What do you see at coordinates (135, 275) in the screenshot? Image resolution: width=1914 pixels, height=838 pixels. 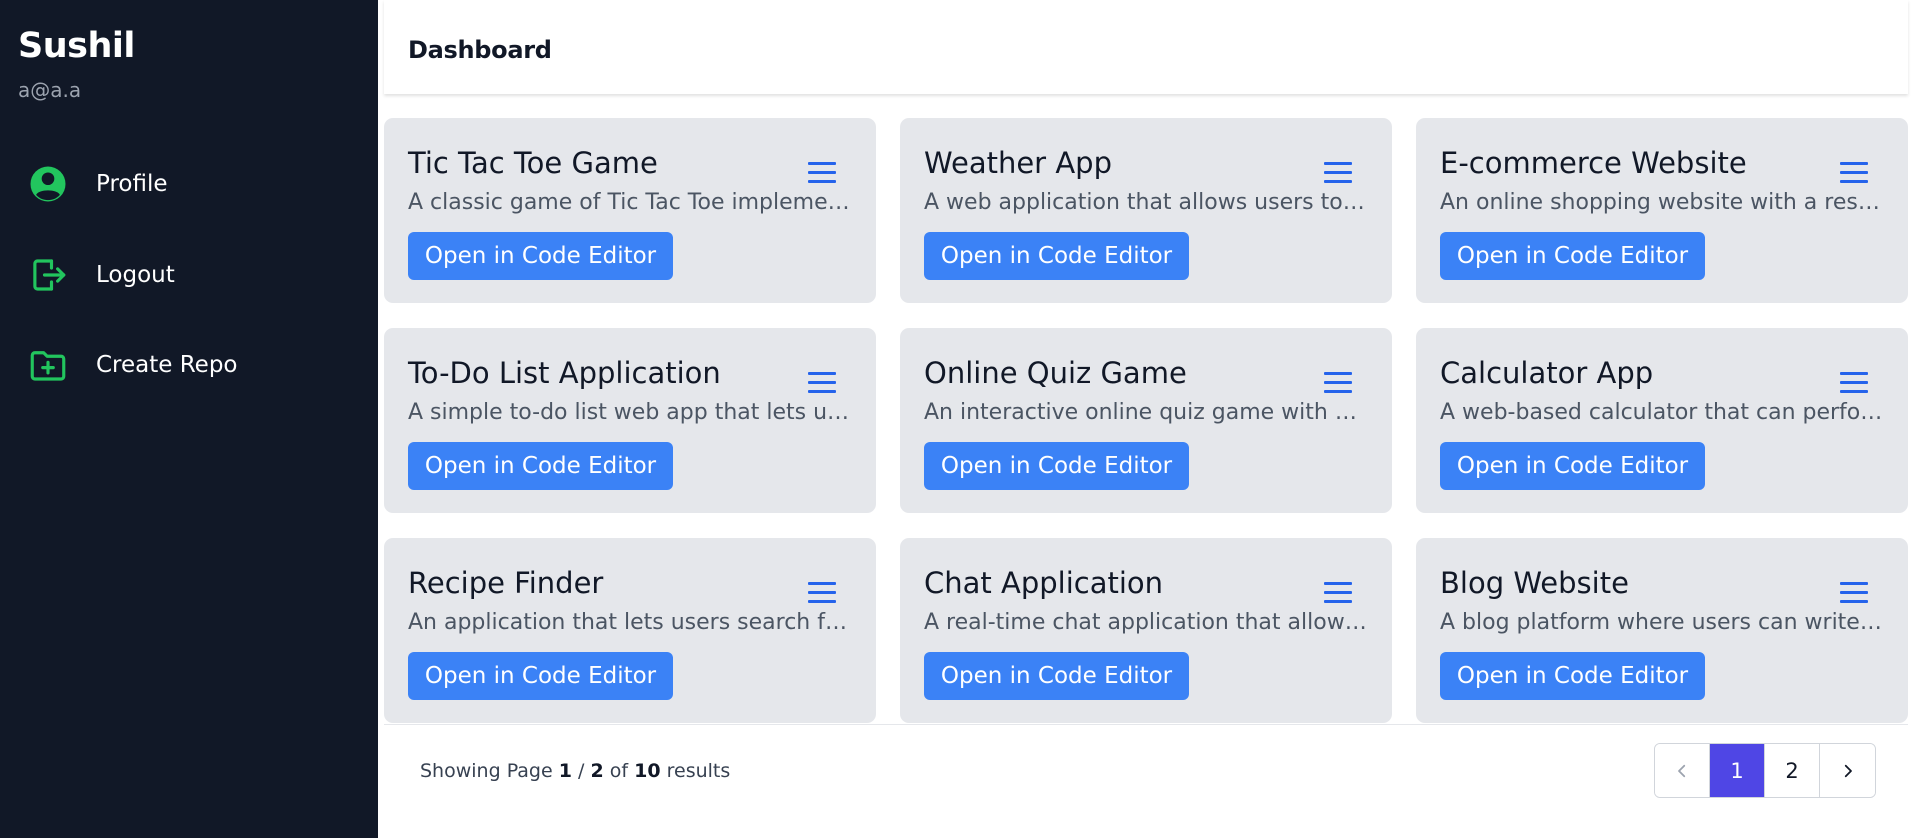 I see `sidebar-item-label: Logout` at bounding box center [135, 275].